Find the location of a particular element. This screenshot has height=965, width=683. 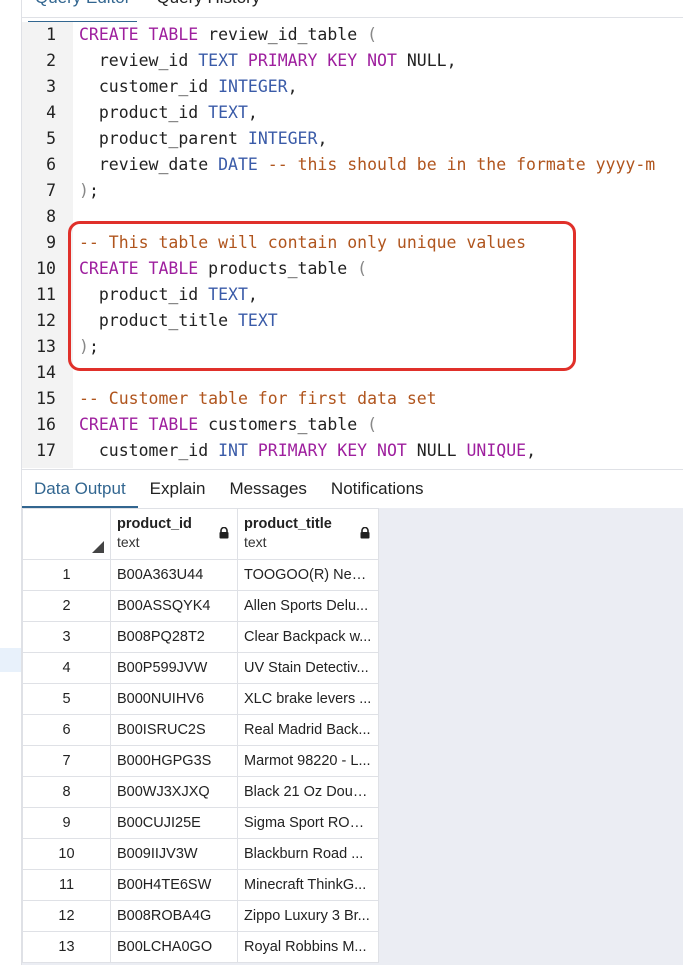

code-line: 15 -- Customer table for first data set is located at coordinates (352, 399).